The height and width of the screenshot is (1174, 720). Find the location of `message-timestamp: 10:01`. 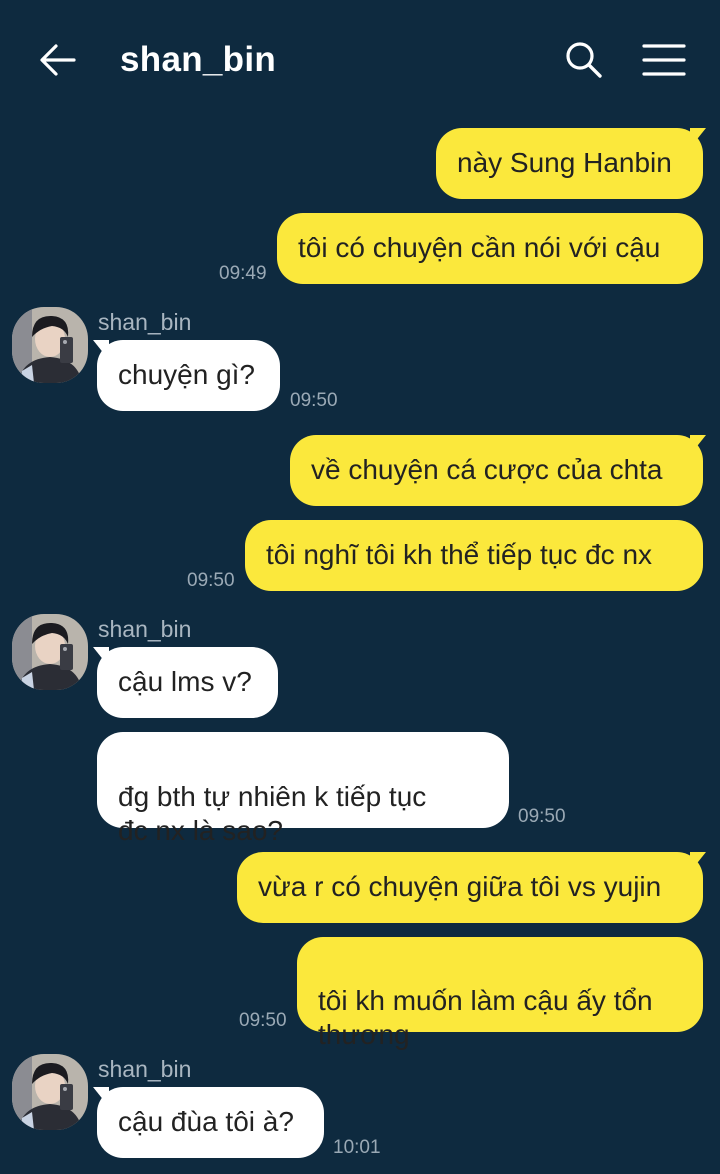

message-timestamp: 10:01 is located at coordinates (357, 1147).